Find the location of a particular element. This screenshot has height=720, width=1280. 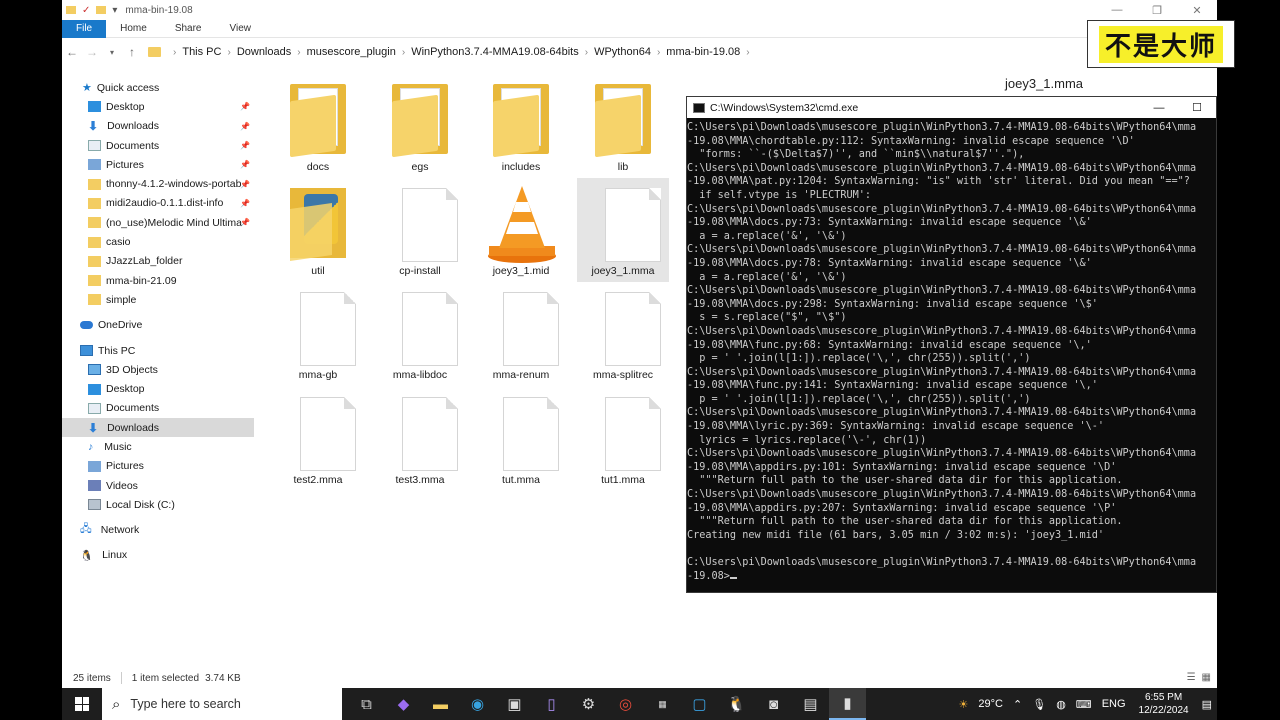

file-explorer-icon: ▬ is located at coordinates (440, 704).